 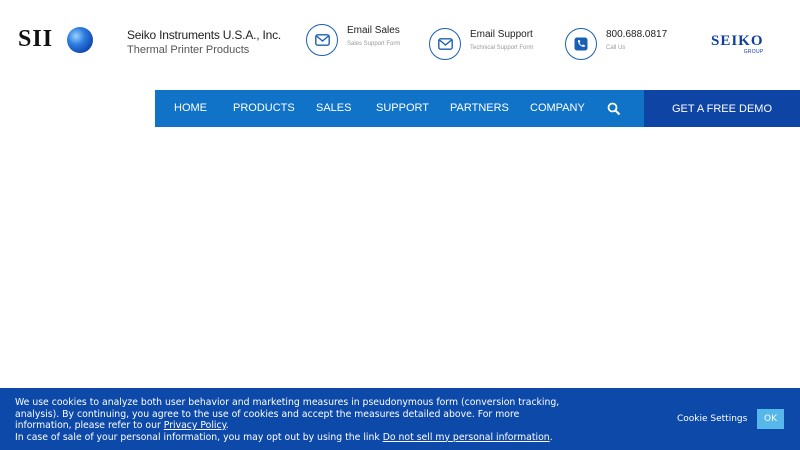 I want to click on email-sales-title: Email Sales, so click(x=373, y=30).